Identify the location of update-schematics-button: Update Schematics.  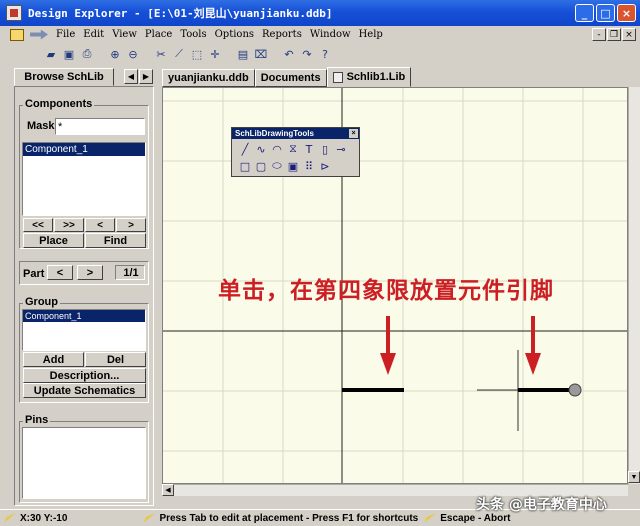
(84, 390).